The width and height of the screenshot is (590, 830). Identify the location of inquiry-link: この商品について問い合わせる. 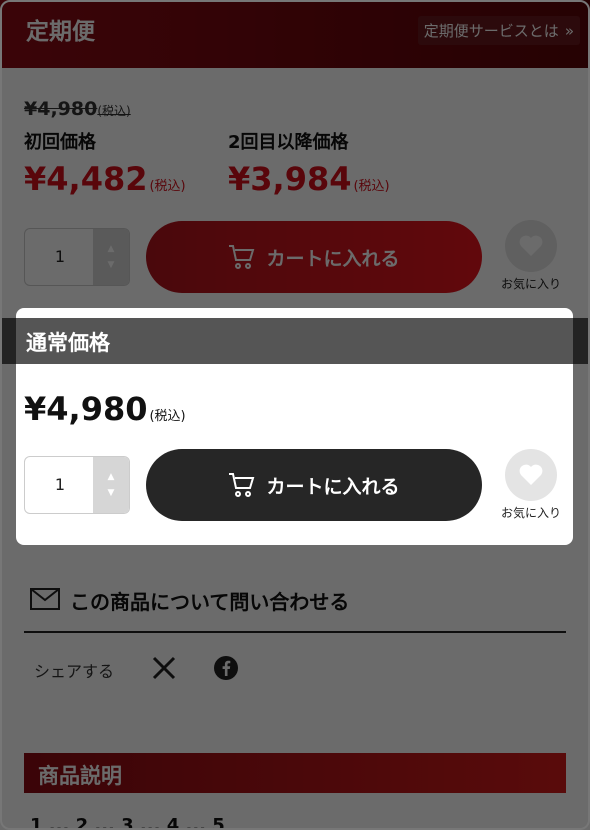
(189, 600).